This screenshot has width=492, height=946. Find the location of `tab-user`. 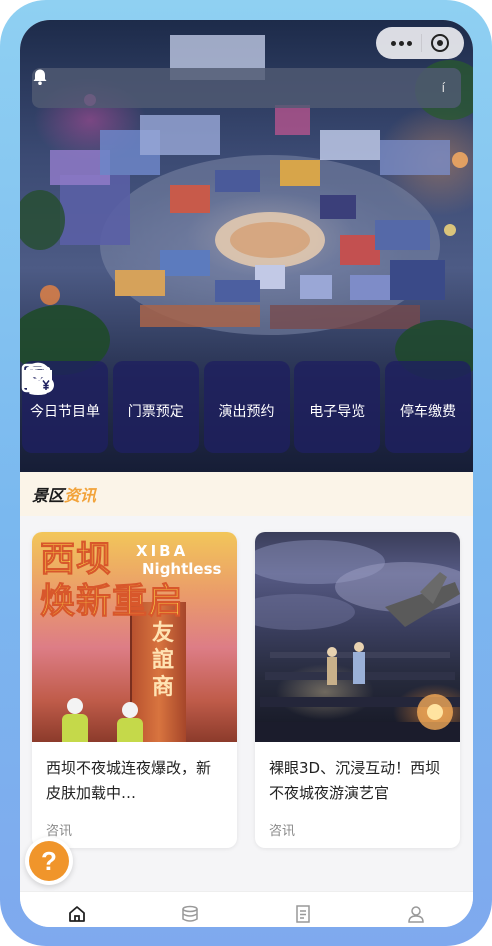

tab-user is located at coordinates (416, 915).